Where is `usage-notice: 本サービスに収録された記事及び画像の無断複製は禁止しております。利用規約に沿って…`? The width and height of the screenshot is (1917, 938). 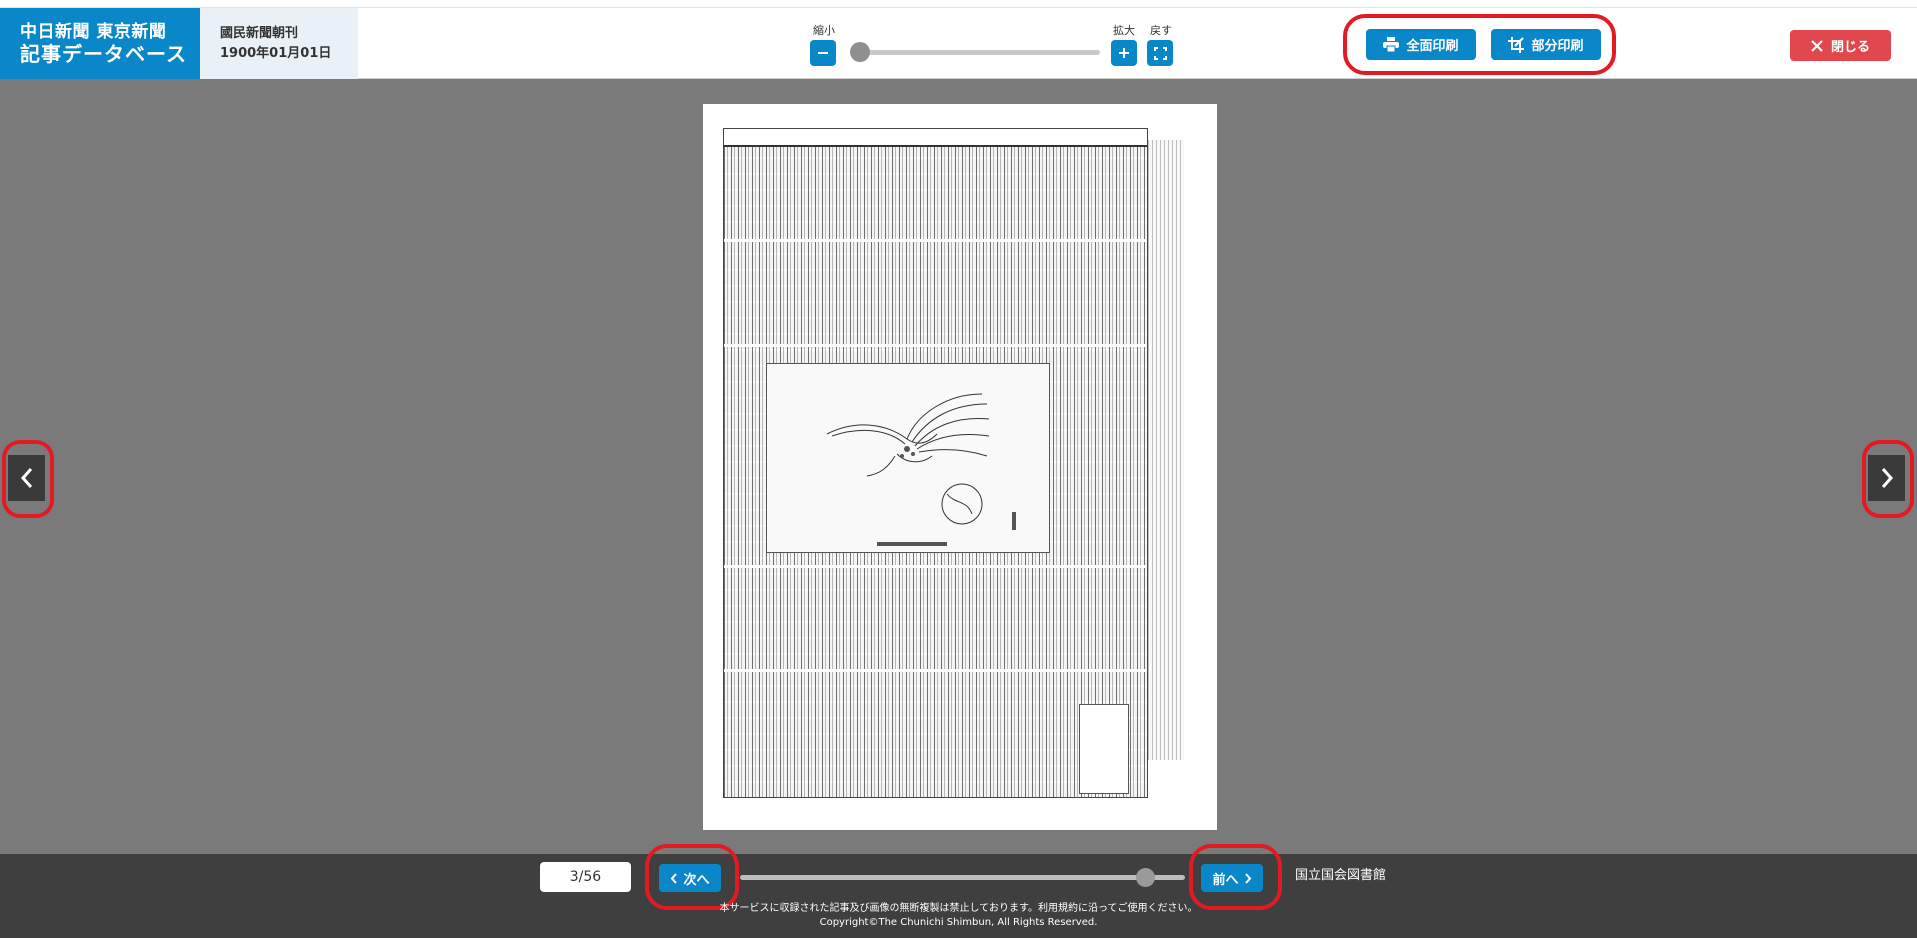
usage-notice: 本サービスに収録された記事及び画像の無断複製は禁止しております。利用規約に沿って… is located at coordinates (958, 908).